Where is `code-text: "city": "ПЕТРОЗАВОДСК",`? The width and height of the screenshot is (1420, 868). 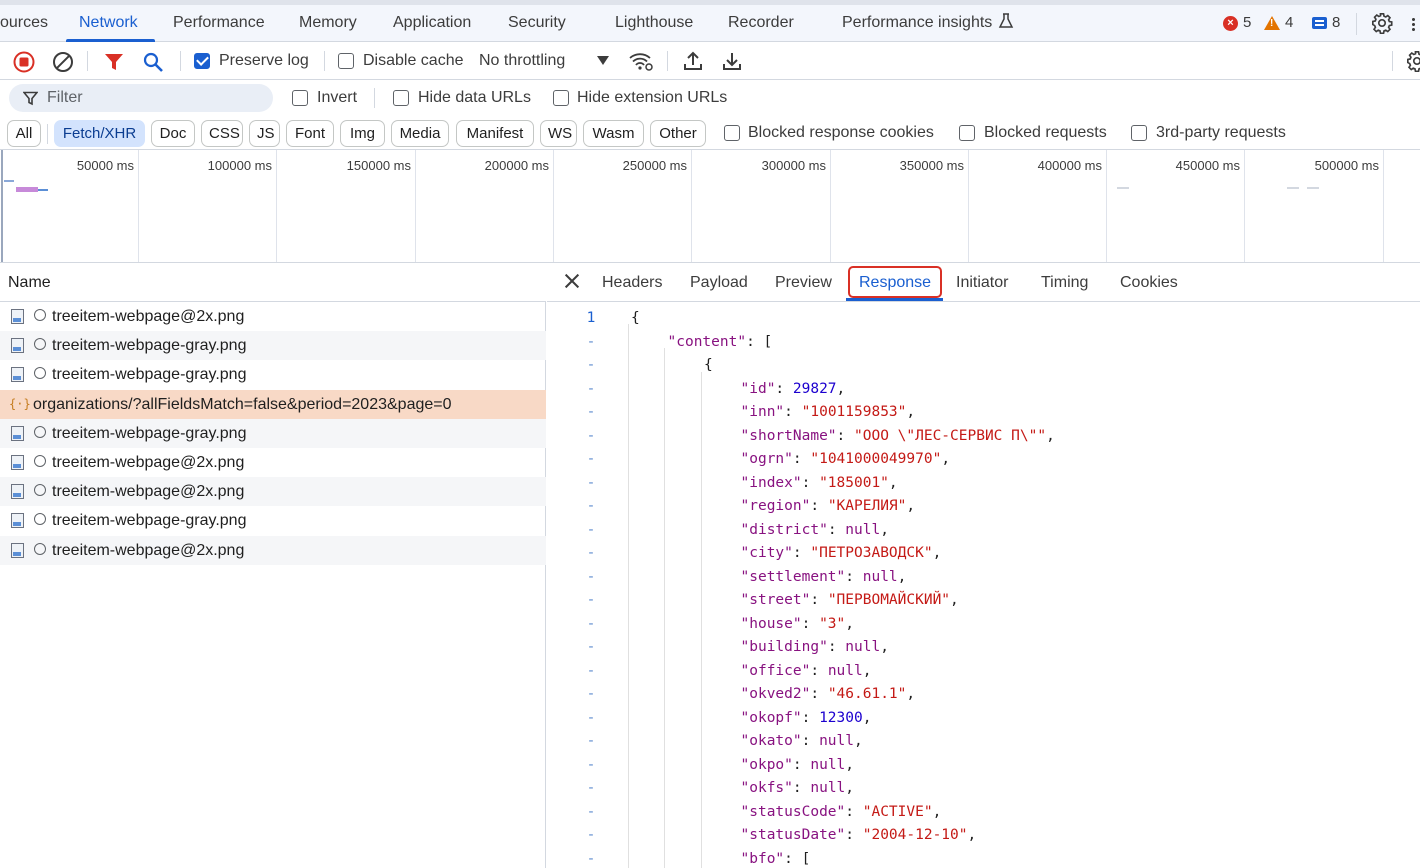 code-text: "city": "ПЕТРОЗАВОДСК", is located at coordinates (841, 553).